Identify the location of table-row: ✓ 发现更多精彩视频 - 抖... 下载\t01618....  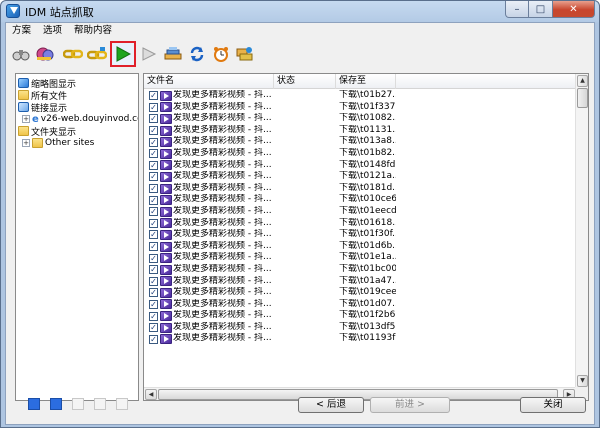
(360, 224).